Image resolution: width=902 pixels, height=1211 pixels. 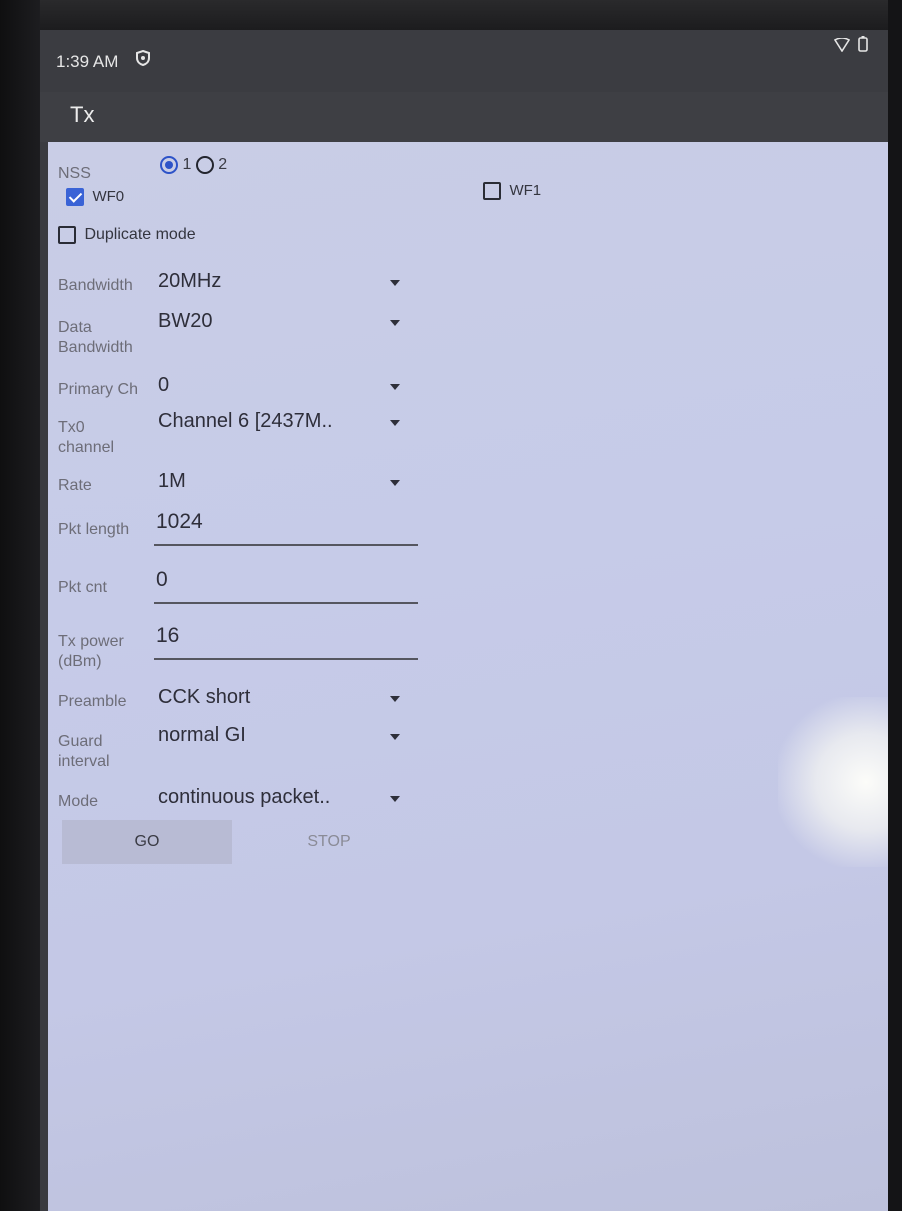 What do you see at coordinates (283, 485) in the screenshot?
I see `rate-dropdown: 1M` at bounding box center [283, 485].